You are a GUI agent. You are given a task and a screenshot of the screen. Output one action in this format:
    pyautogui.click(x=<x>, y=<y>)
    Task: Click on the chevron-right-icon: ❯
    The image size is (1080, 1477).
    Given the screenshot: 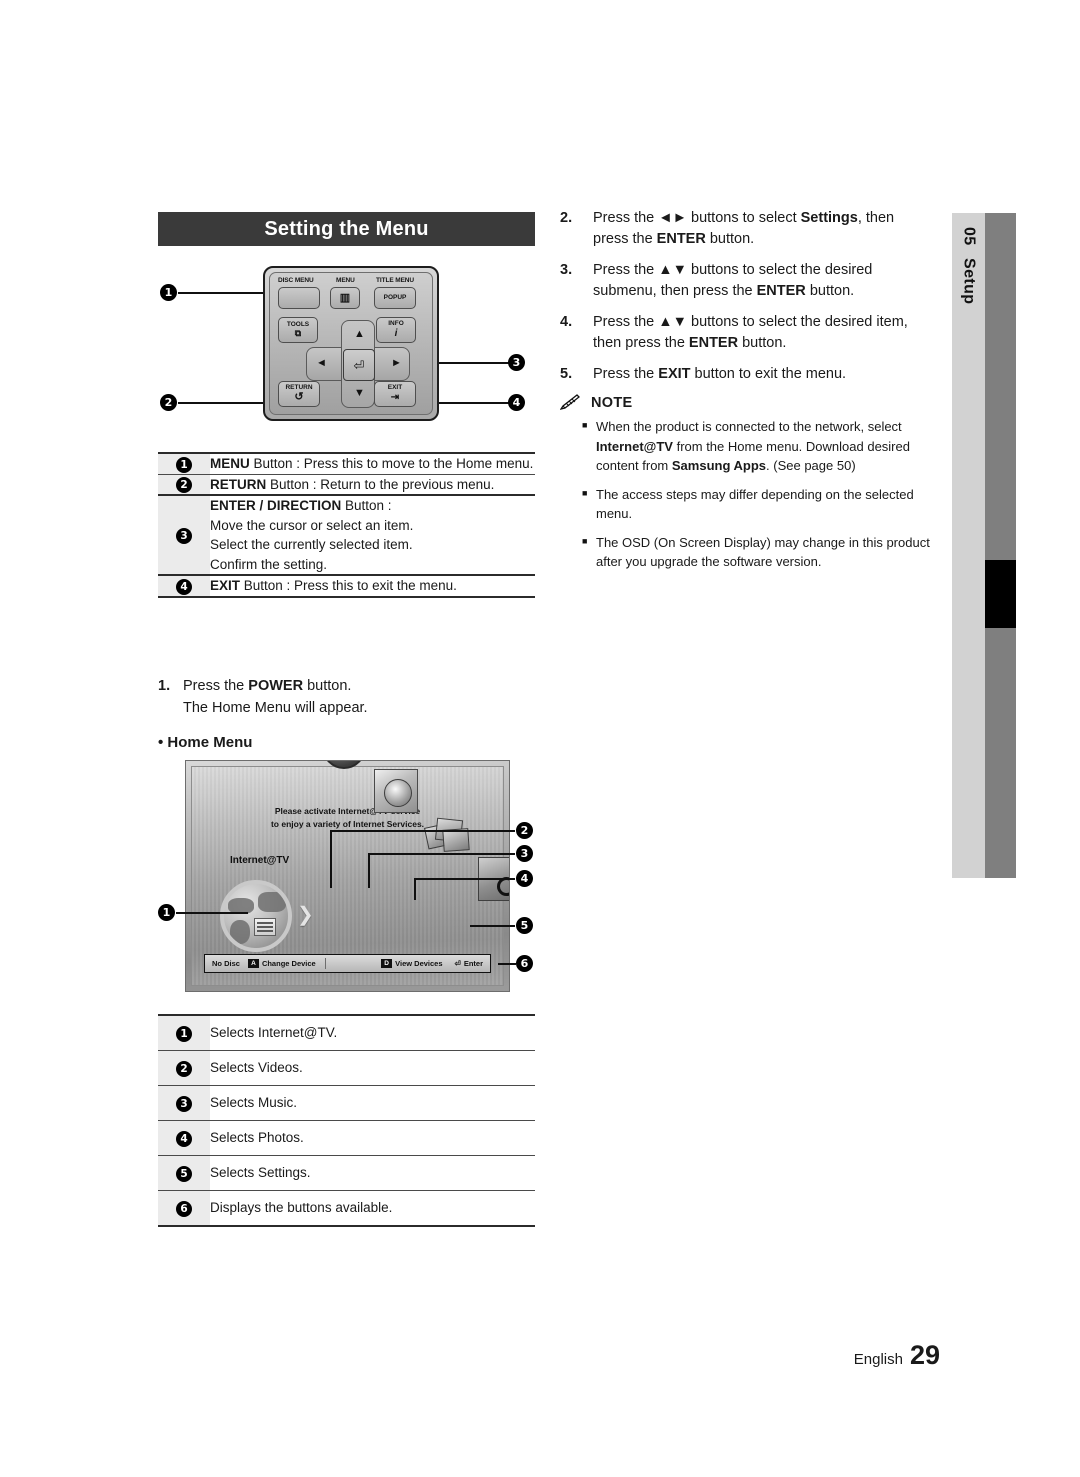 What is the action you would take?
    pyautogui.click(x=305, y=915)
    